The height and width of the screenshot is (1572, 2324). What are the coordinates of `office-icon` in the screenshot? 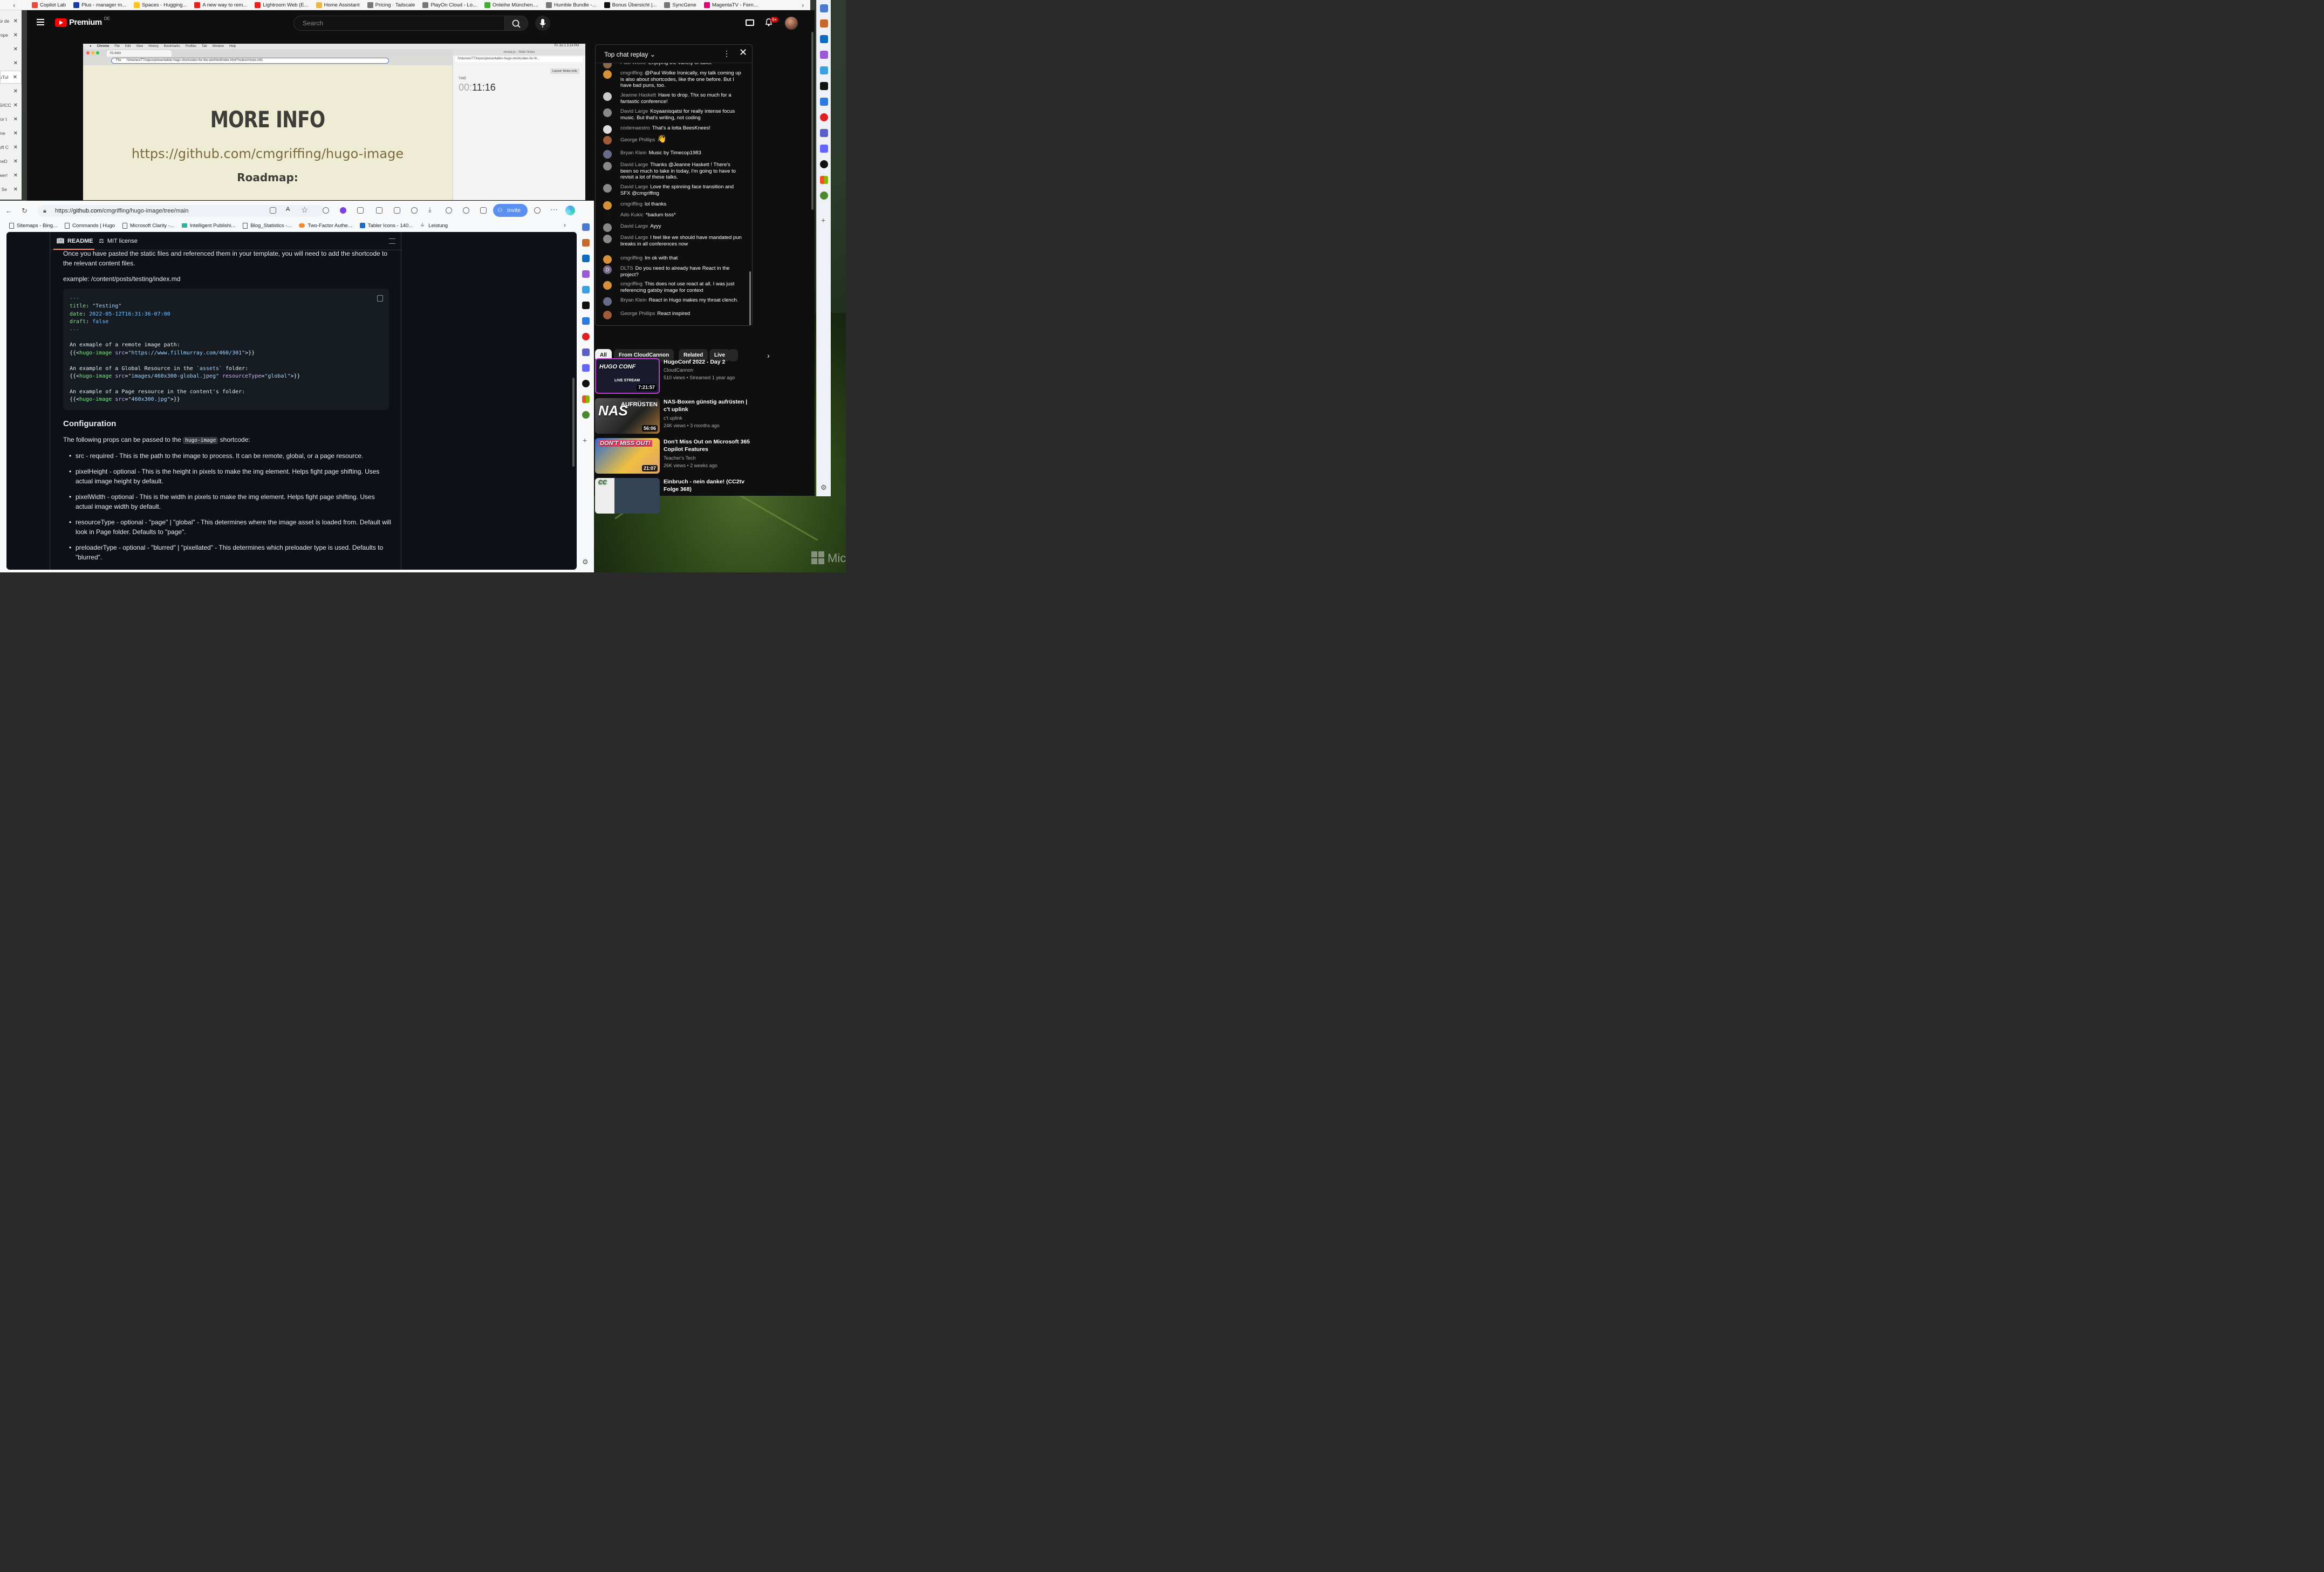 It's located at (824, 180).